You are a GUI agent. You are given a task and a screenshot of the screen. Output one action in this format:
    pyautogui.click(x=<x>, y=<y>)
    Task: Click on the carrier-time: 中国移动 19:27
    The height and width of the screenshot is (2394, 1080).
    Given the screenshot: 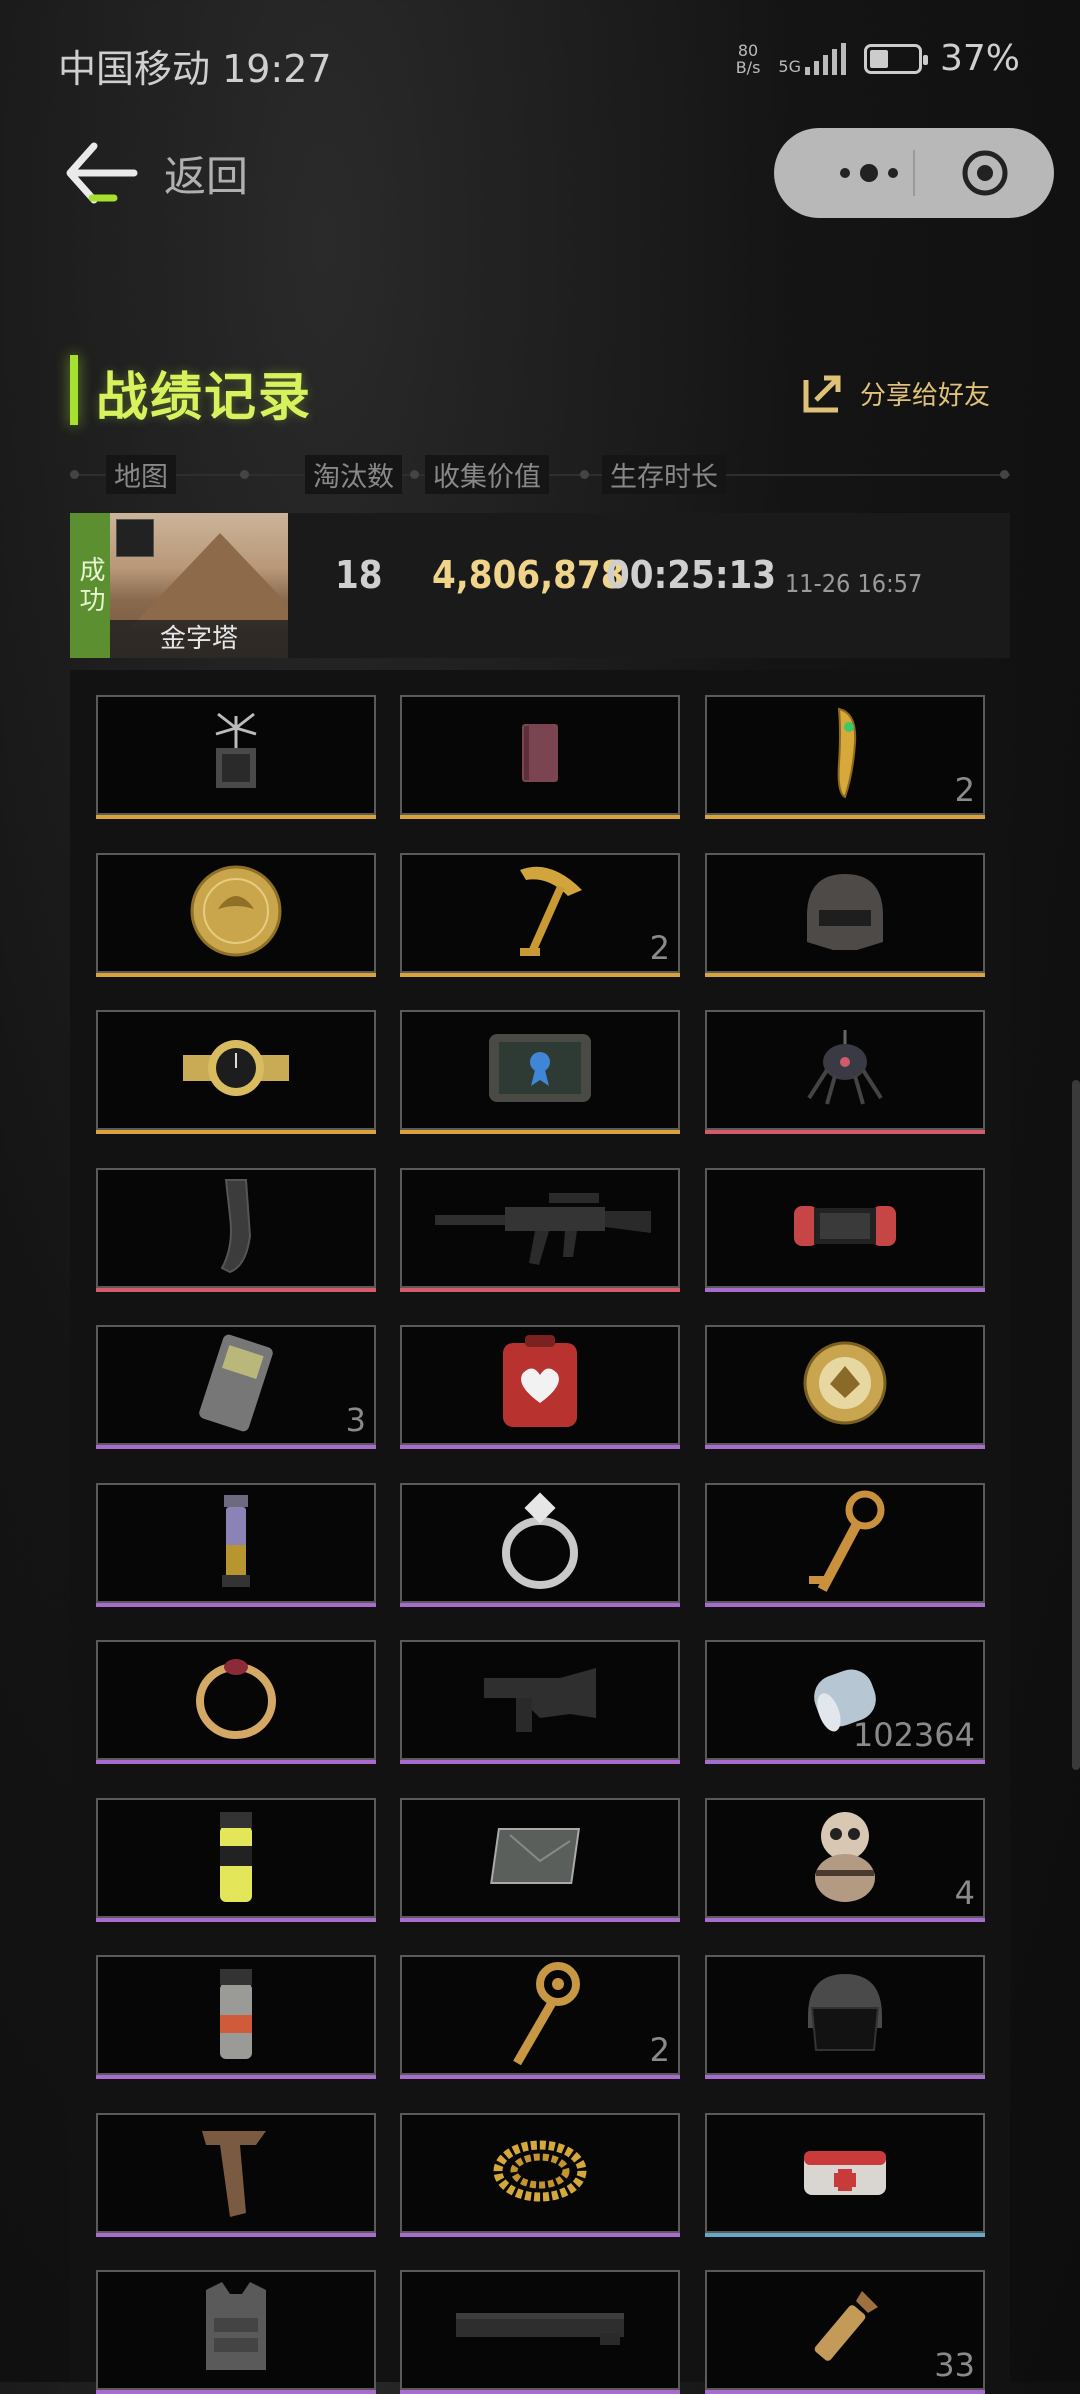 What is the action you would take?
    pyautogui.click(x=195, y=69)
    